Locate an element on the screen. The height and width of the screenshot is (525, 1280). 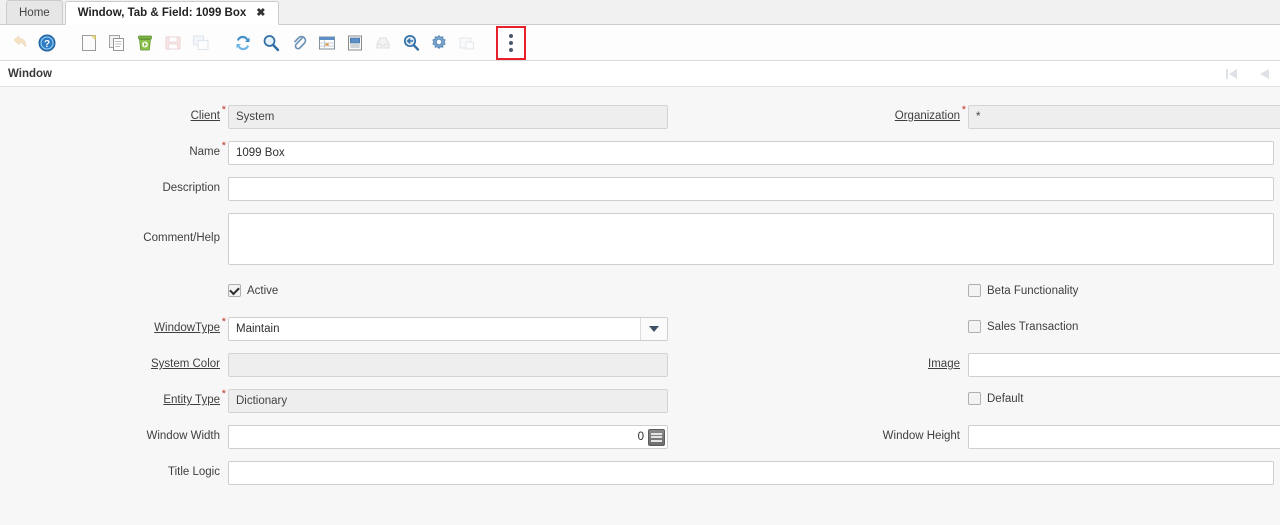
save-create-new-icon is located at coordinates (201, 43).